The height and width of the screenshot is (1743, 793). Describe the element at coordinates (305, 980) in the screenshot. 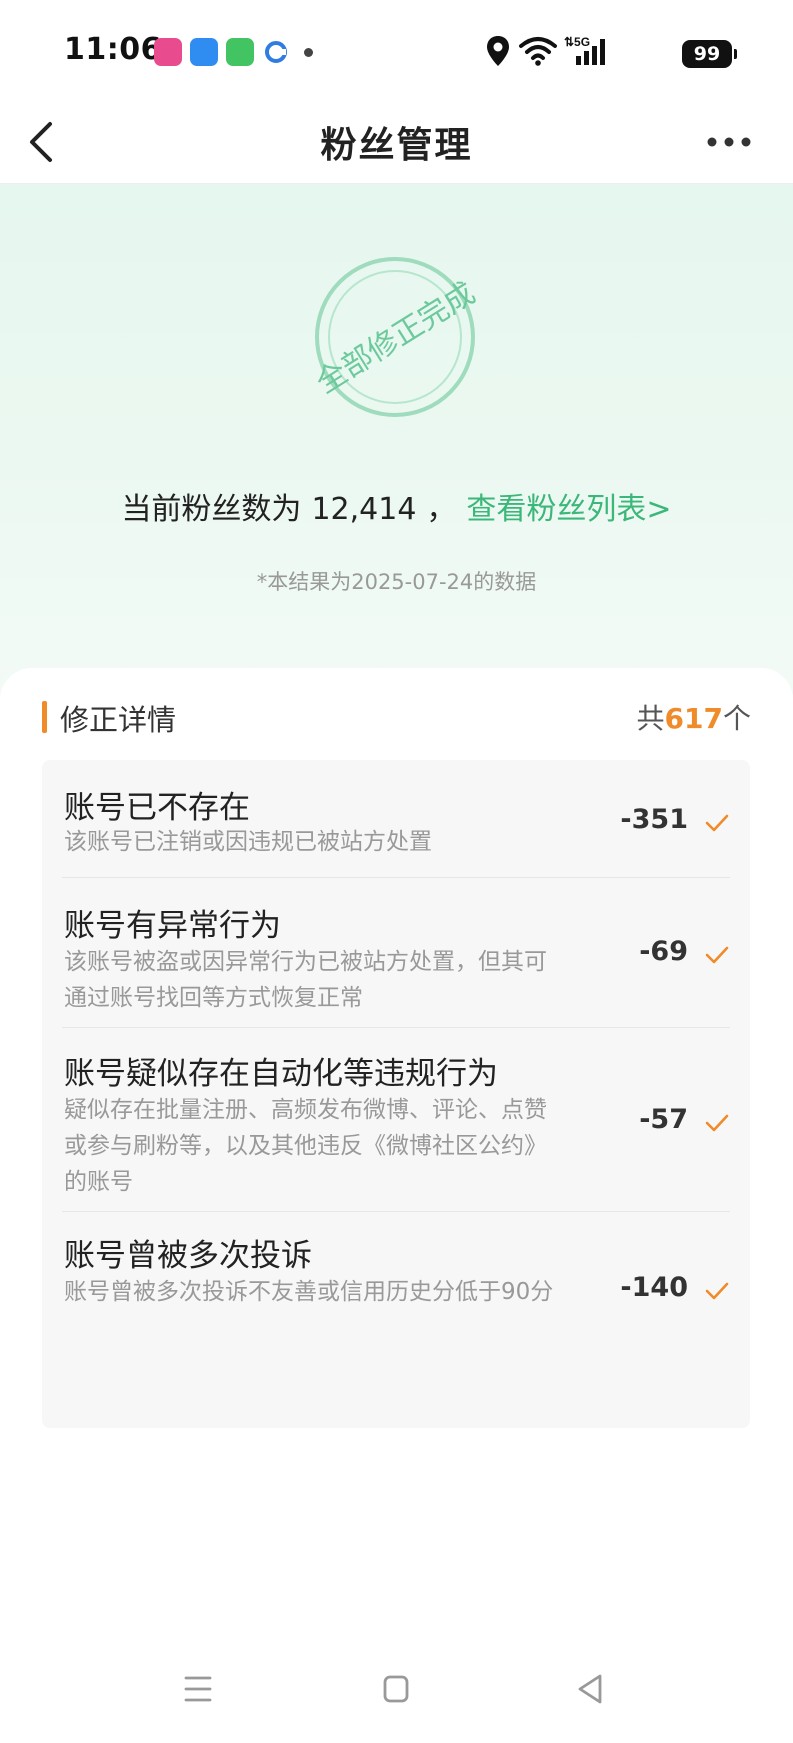

I see `item-description: 该账号被盗或因异常行为已被站方处置，但其可通过账号找回等方式恢复正常` at that location.